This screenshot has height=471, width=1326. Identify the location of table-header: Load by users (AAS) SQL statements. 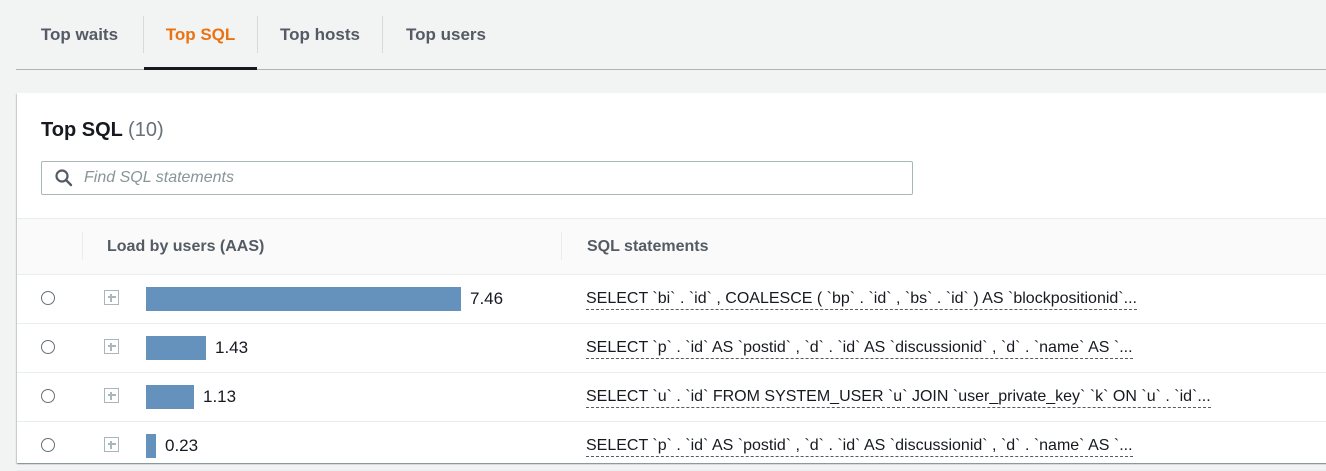
(671, 246).